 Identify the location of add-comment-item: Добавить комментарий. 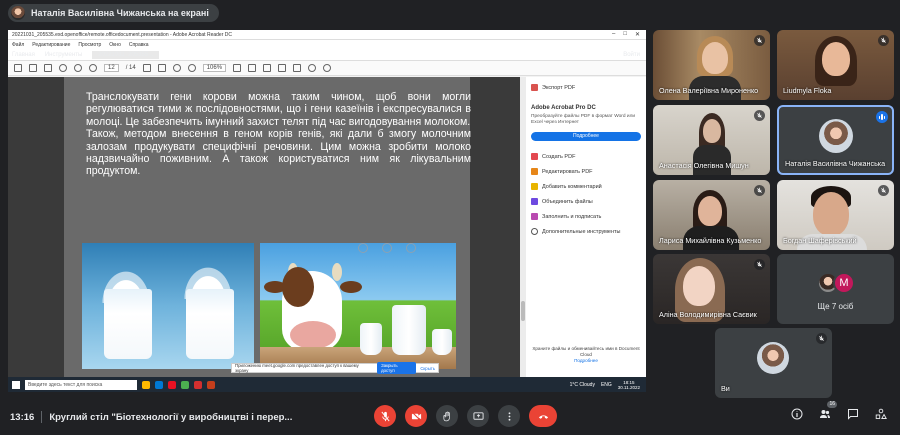
(586, 186).